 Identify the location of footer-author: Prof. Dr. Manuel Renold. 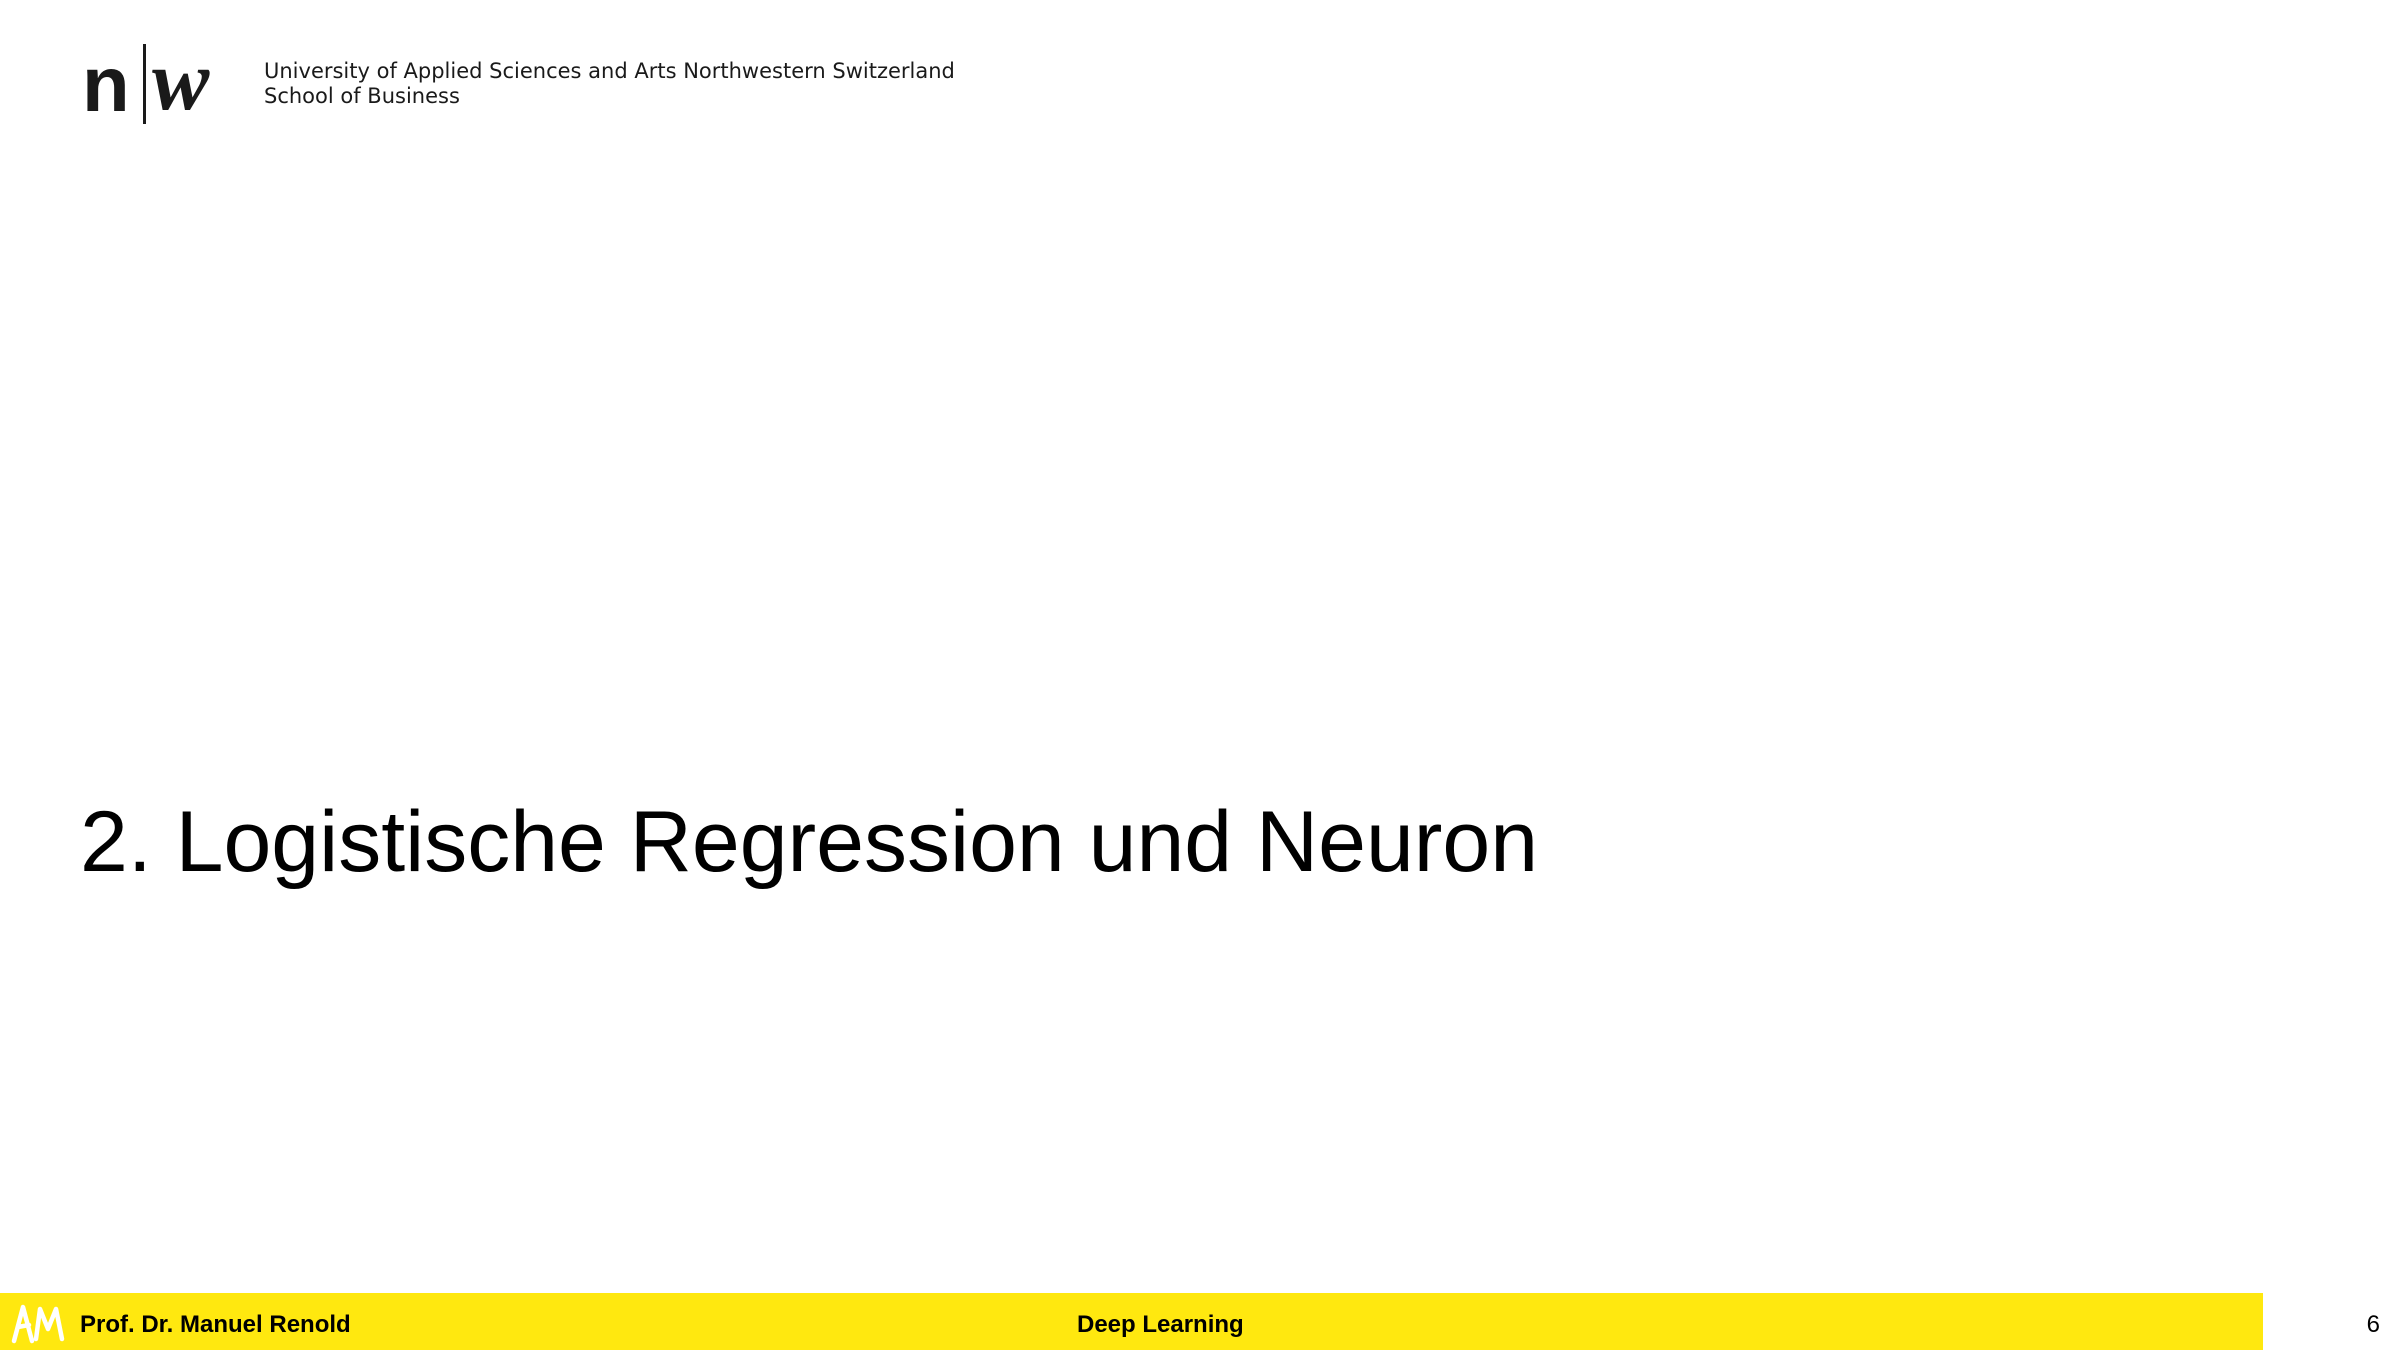
(215, 1324).